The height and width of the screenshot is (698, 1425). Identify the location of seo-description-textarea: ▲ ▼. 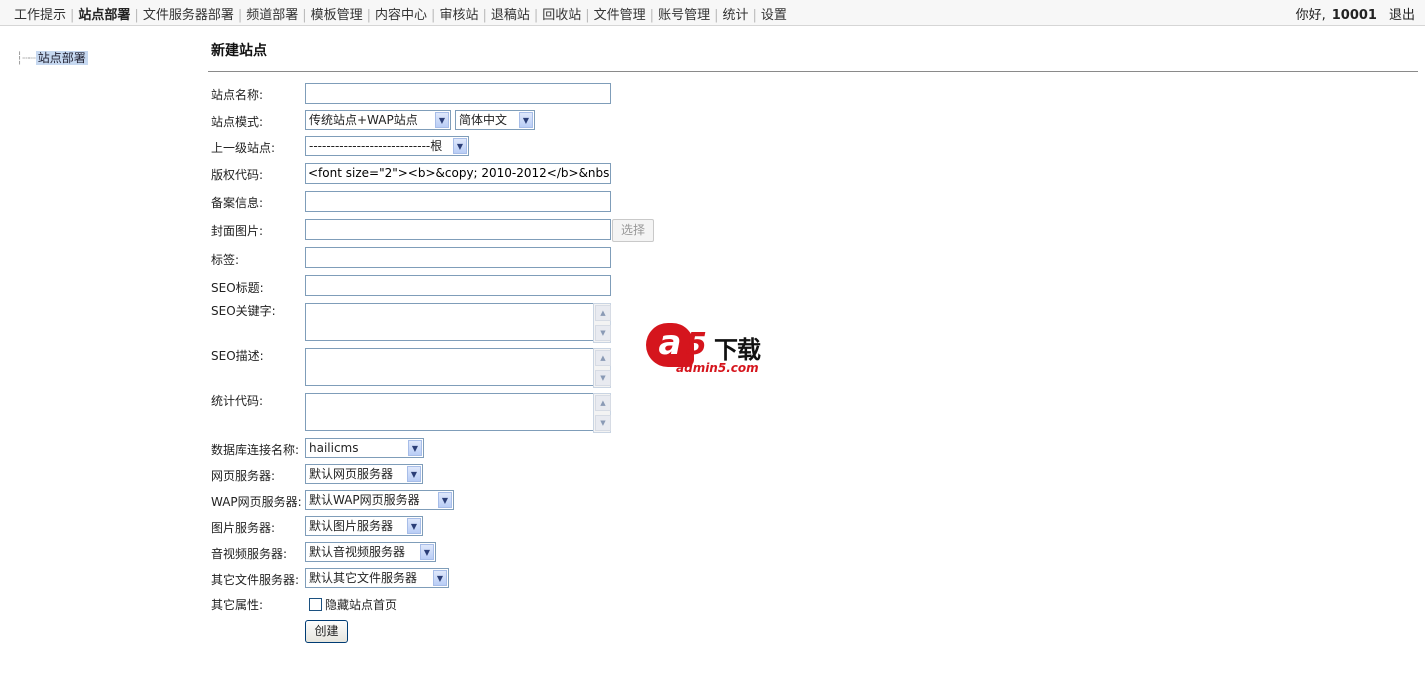
(458, 368).